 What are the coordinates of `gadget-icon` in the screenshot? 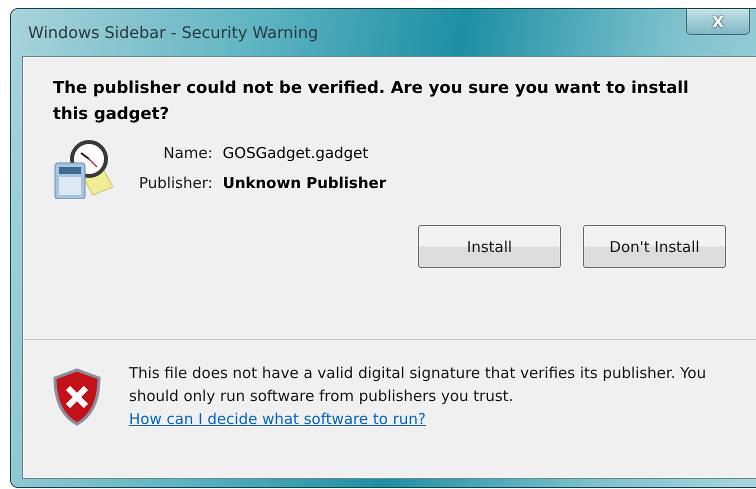 It's located at (83, 168).